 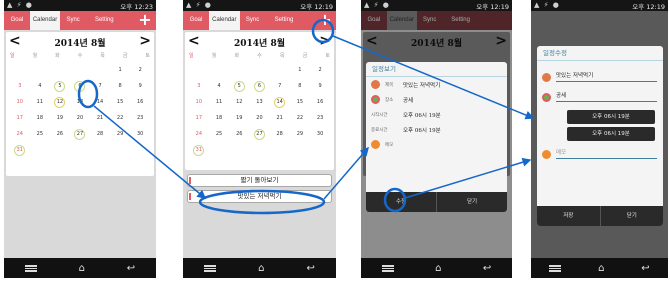 What do you see at coordinates (606, 77) in the screenshot?
I see `title-input: 맛있는 저녁먹기` at bounding box center [606, 77].